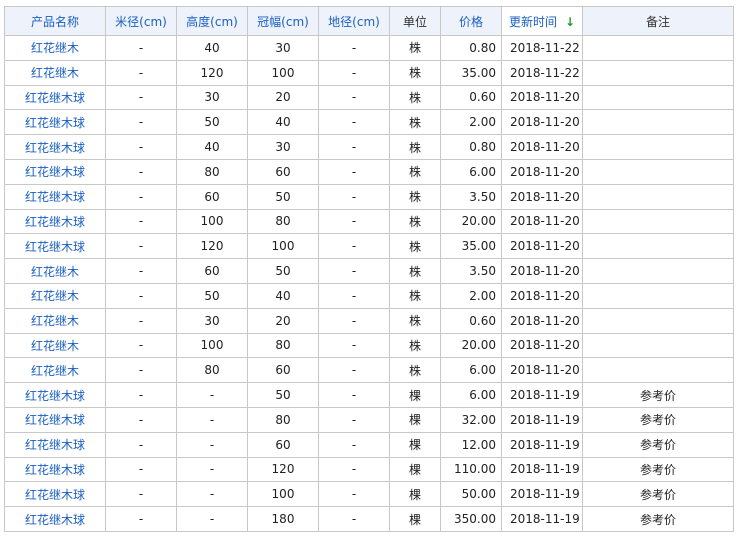 This screenshot has width=739, height=537. Describe the element at coordinates (542, 21) in the screenshot. I see `header-updated: 更新时间 ↓` at that location.